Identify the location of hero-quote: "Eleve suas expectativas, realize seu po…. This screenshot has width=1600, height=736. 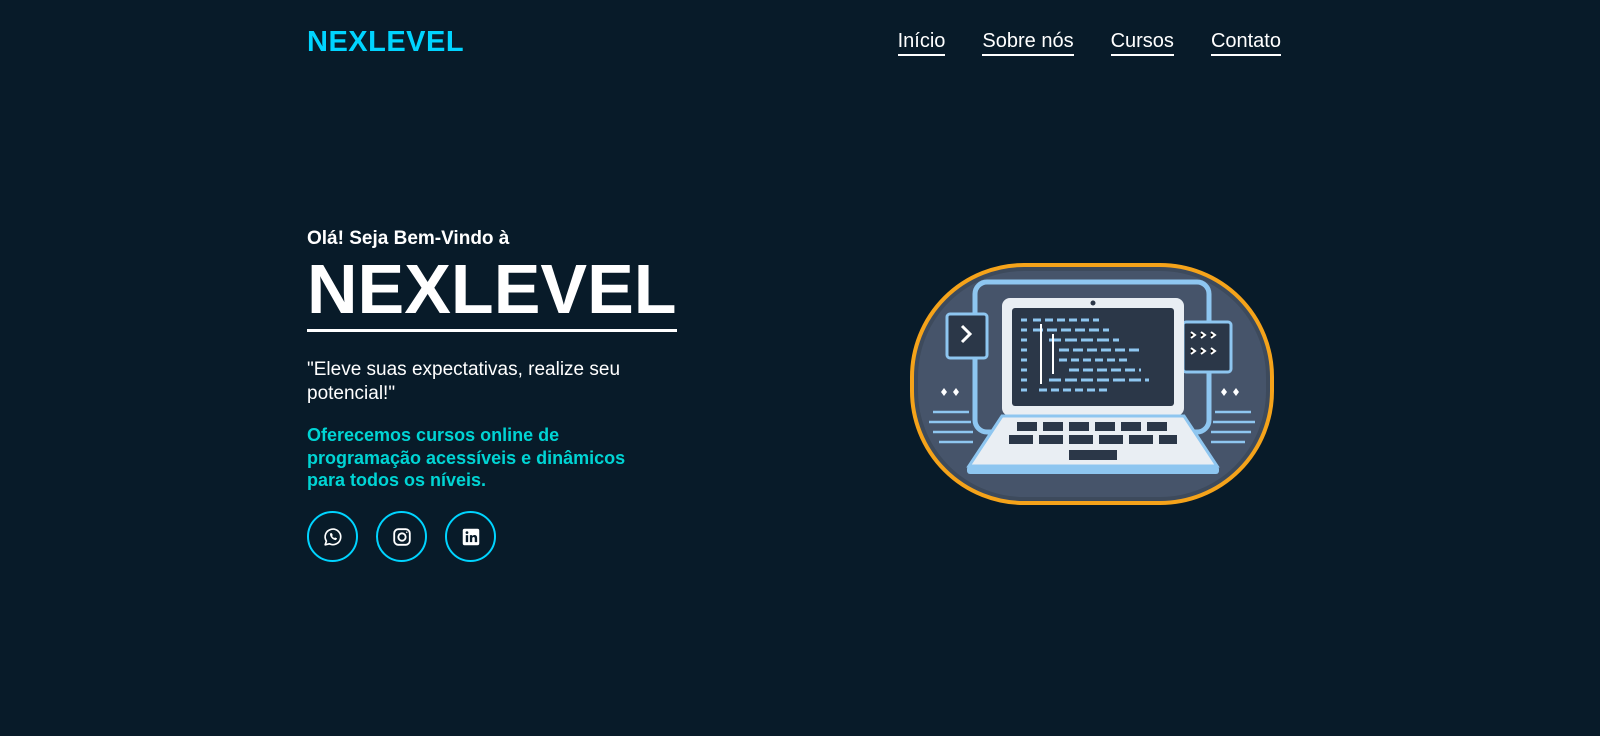
(464, 382).